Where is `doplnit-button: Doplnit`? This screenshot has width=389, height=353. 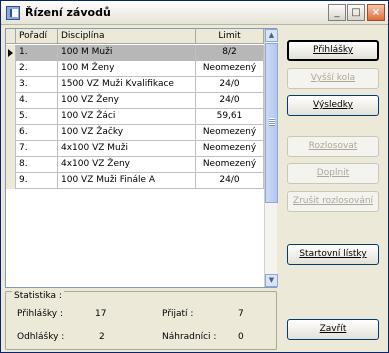 doplnit-button: Doplnit is located at coordinates (333, 173).